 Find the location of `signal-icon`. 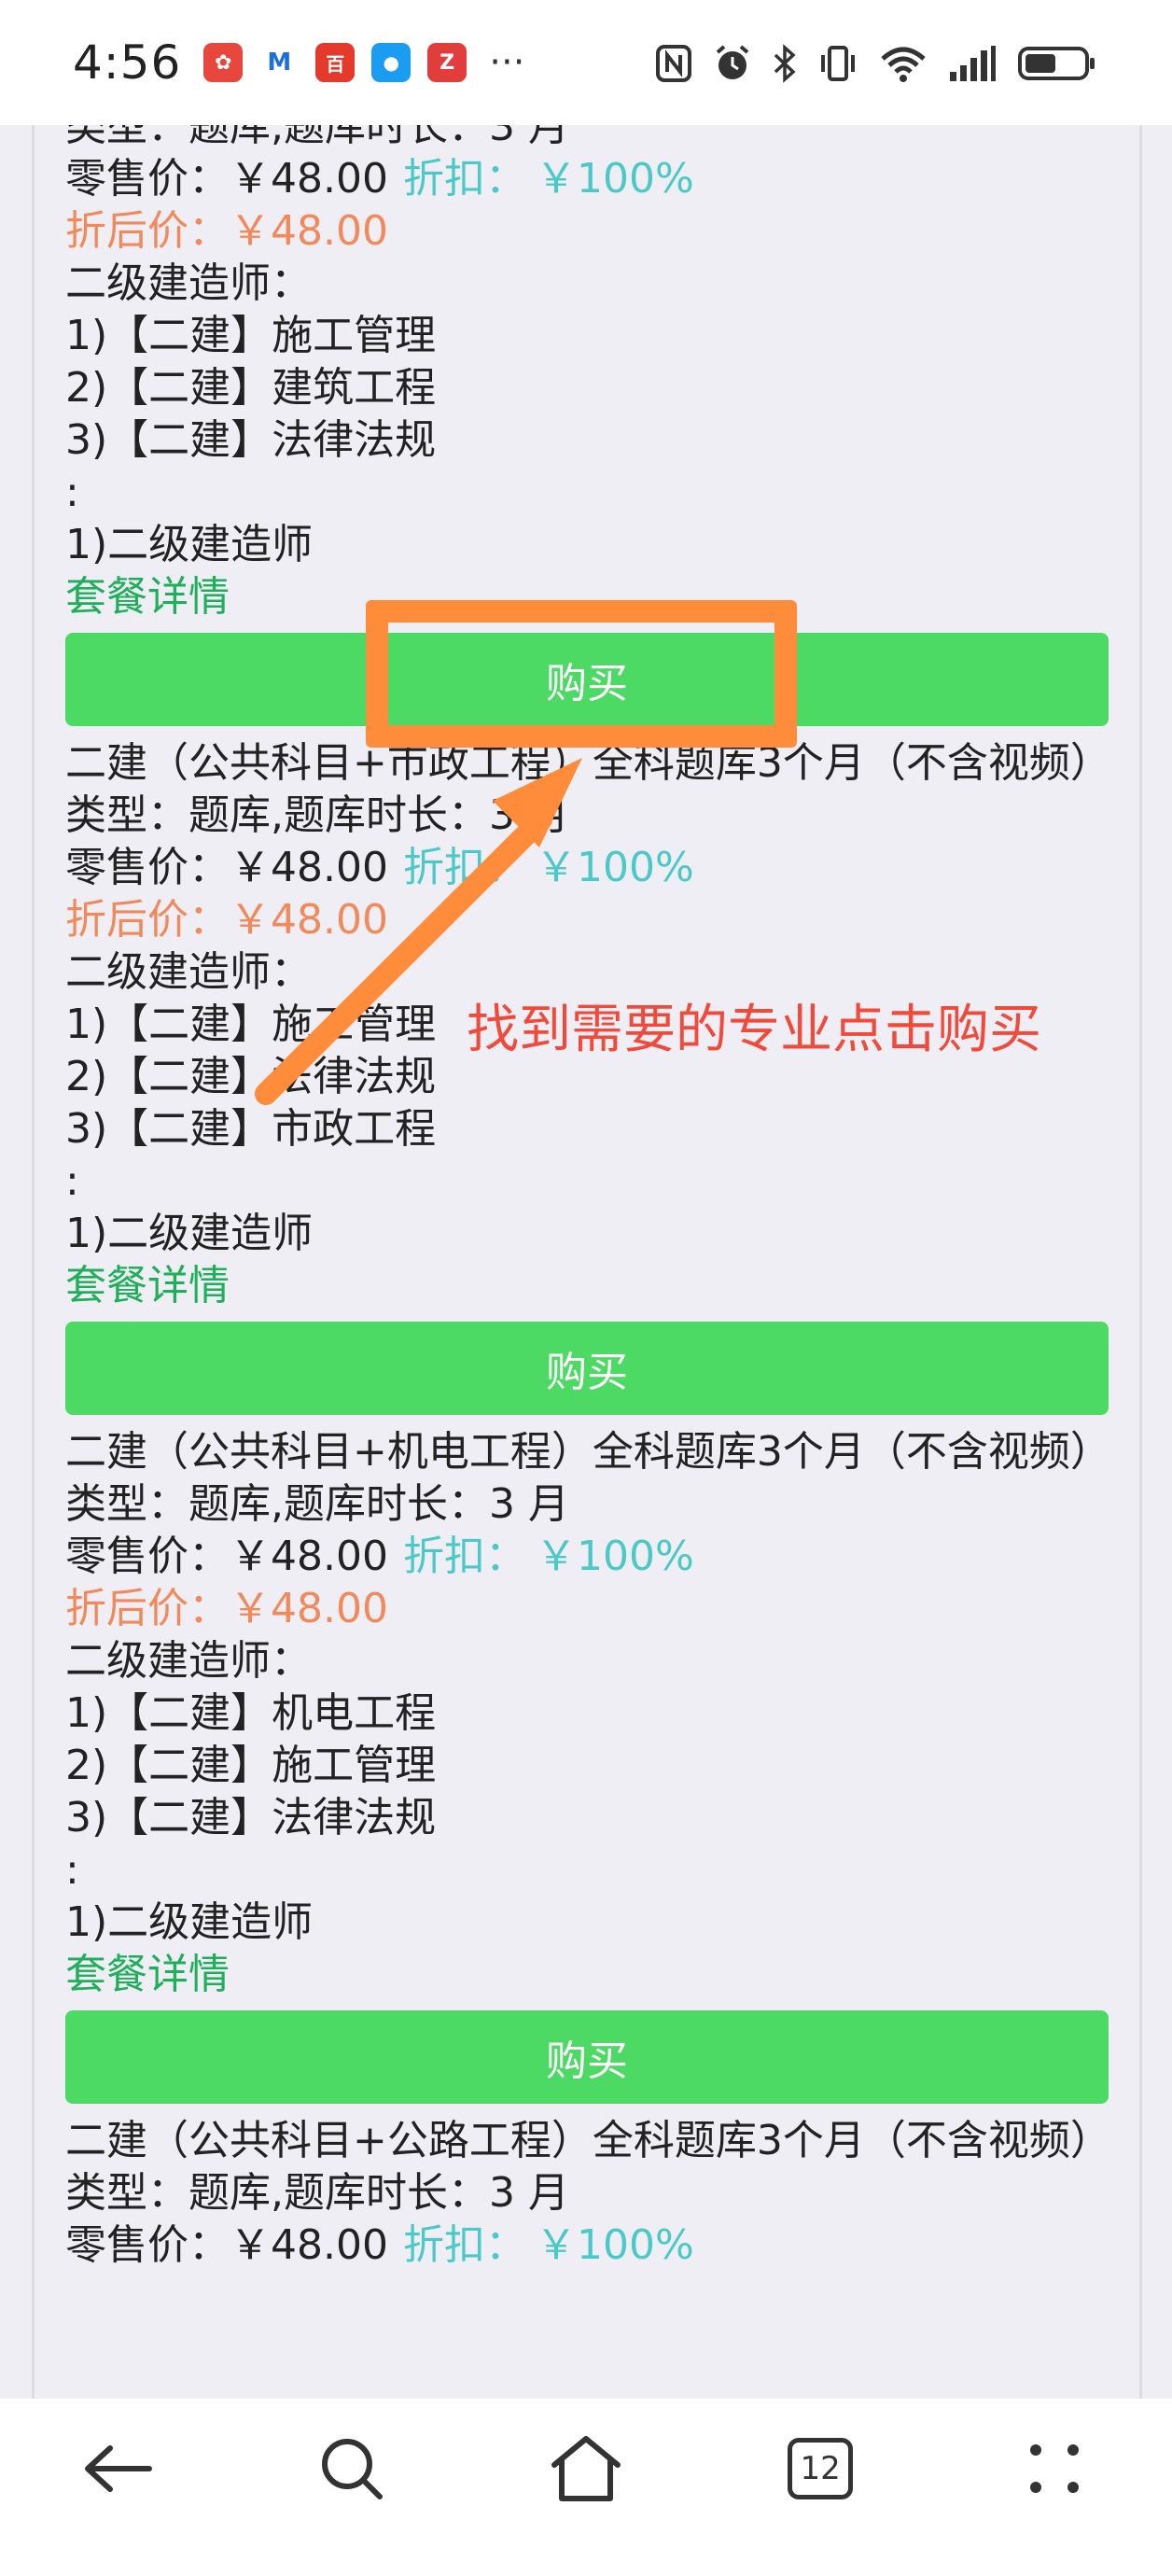

signal-icon is located at coordinates (973, 63).